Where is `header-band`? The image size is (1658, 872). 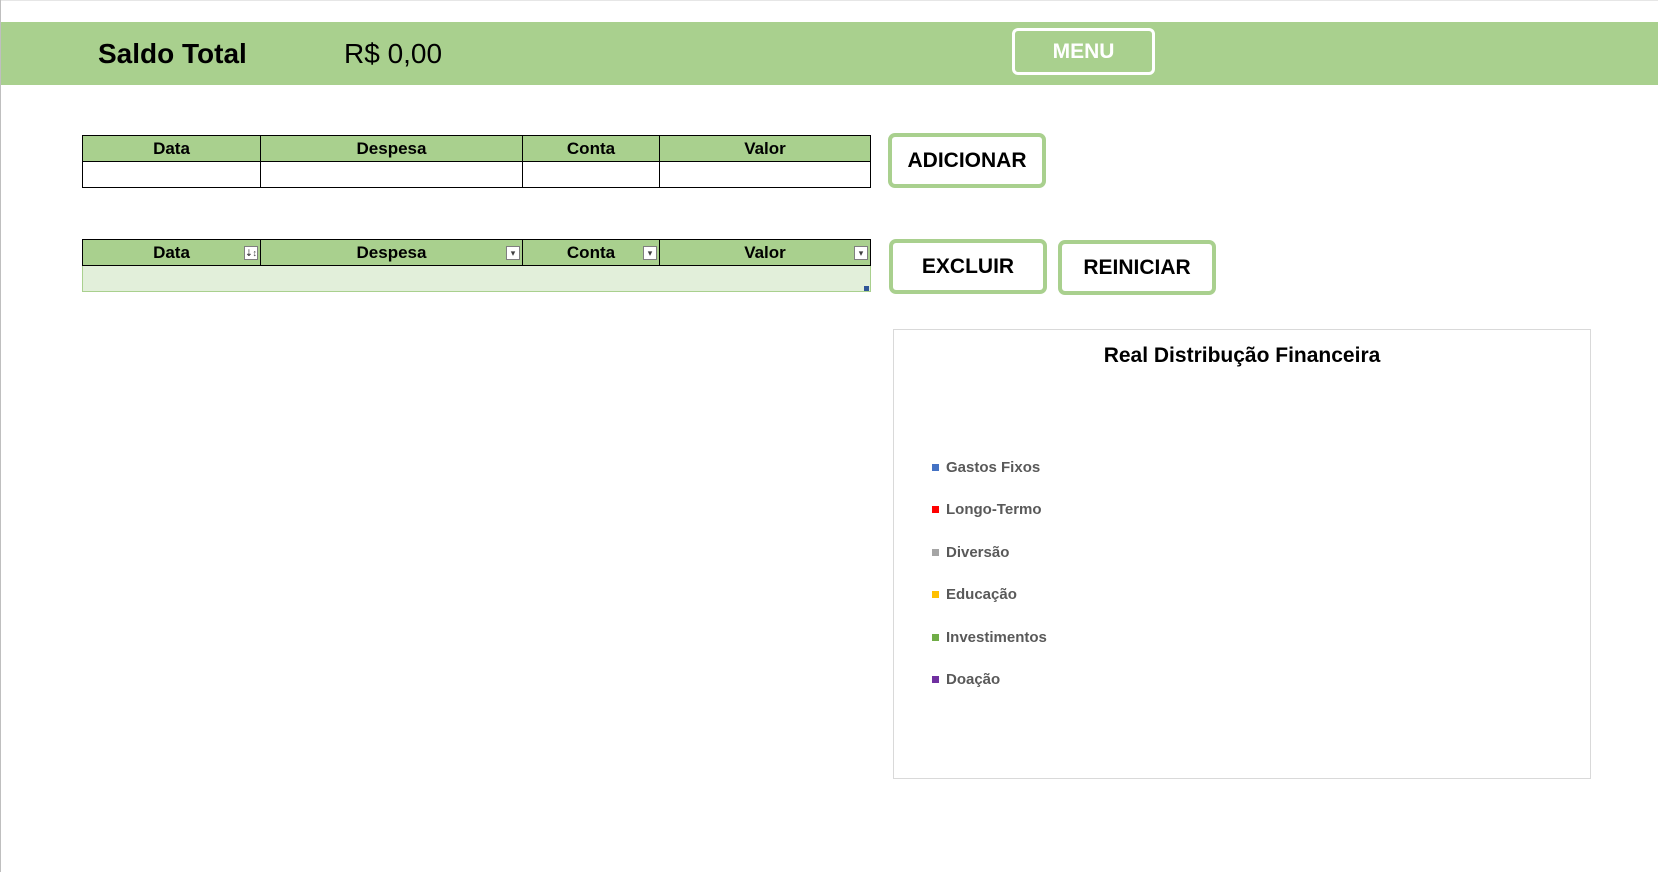
header-band is located at coordinates (829, 53).